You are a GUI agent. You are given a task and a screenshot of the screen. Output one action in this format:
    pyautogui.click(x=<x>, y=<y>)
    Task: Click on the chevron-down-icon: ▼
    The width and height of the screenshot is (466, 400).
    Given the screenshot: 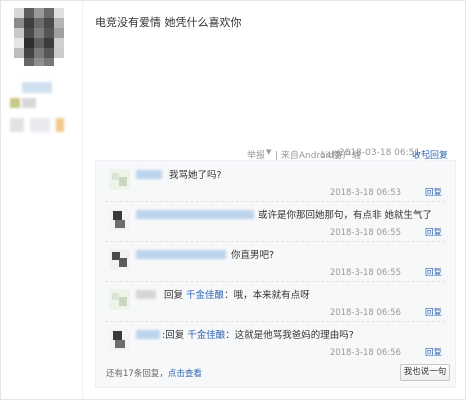 What is the action you would take?
    pyautogui.click(x=268, y=152)
    